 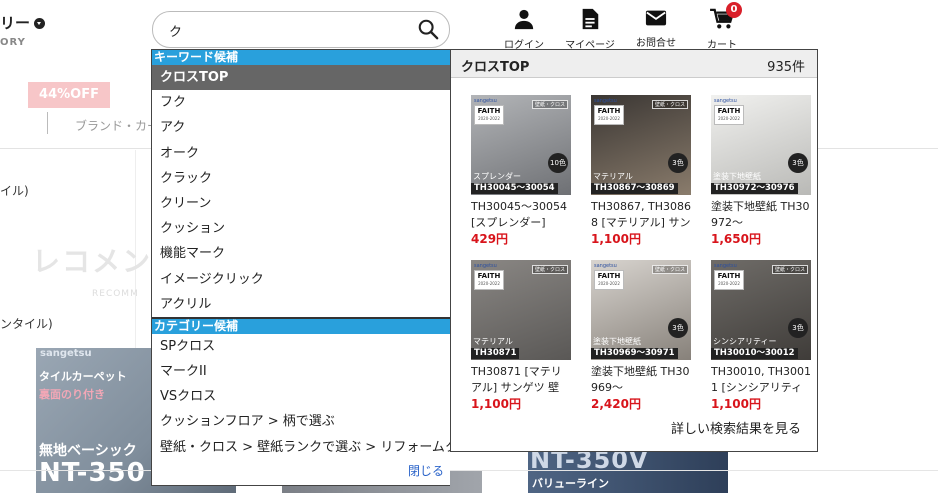 What do you see at coordinates (495, 353) in the screenshot?
I see `product-code-label: TH30871` at bounding box center [495, 353].